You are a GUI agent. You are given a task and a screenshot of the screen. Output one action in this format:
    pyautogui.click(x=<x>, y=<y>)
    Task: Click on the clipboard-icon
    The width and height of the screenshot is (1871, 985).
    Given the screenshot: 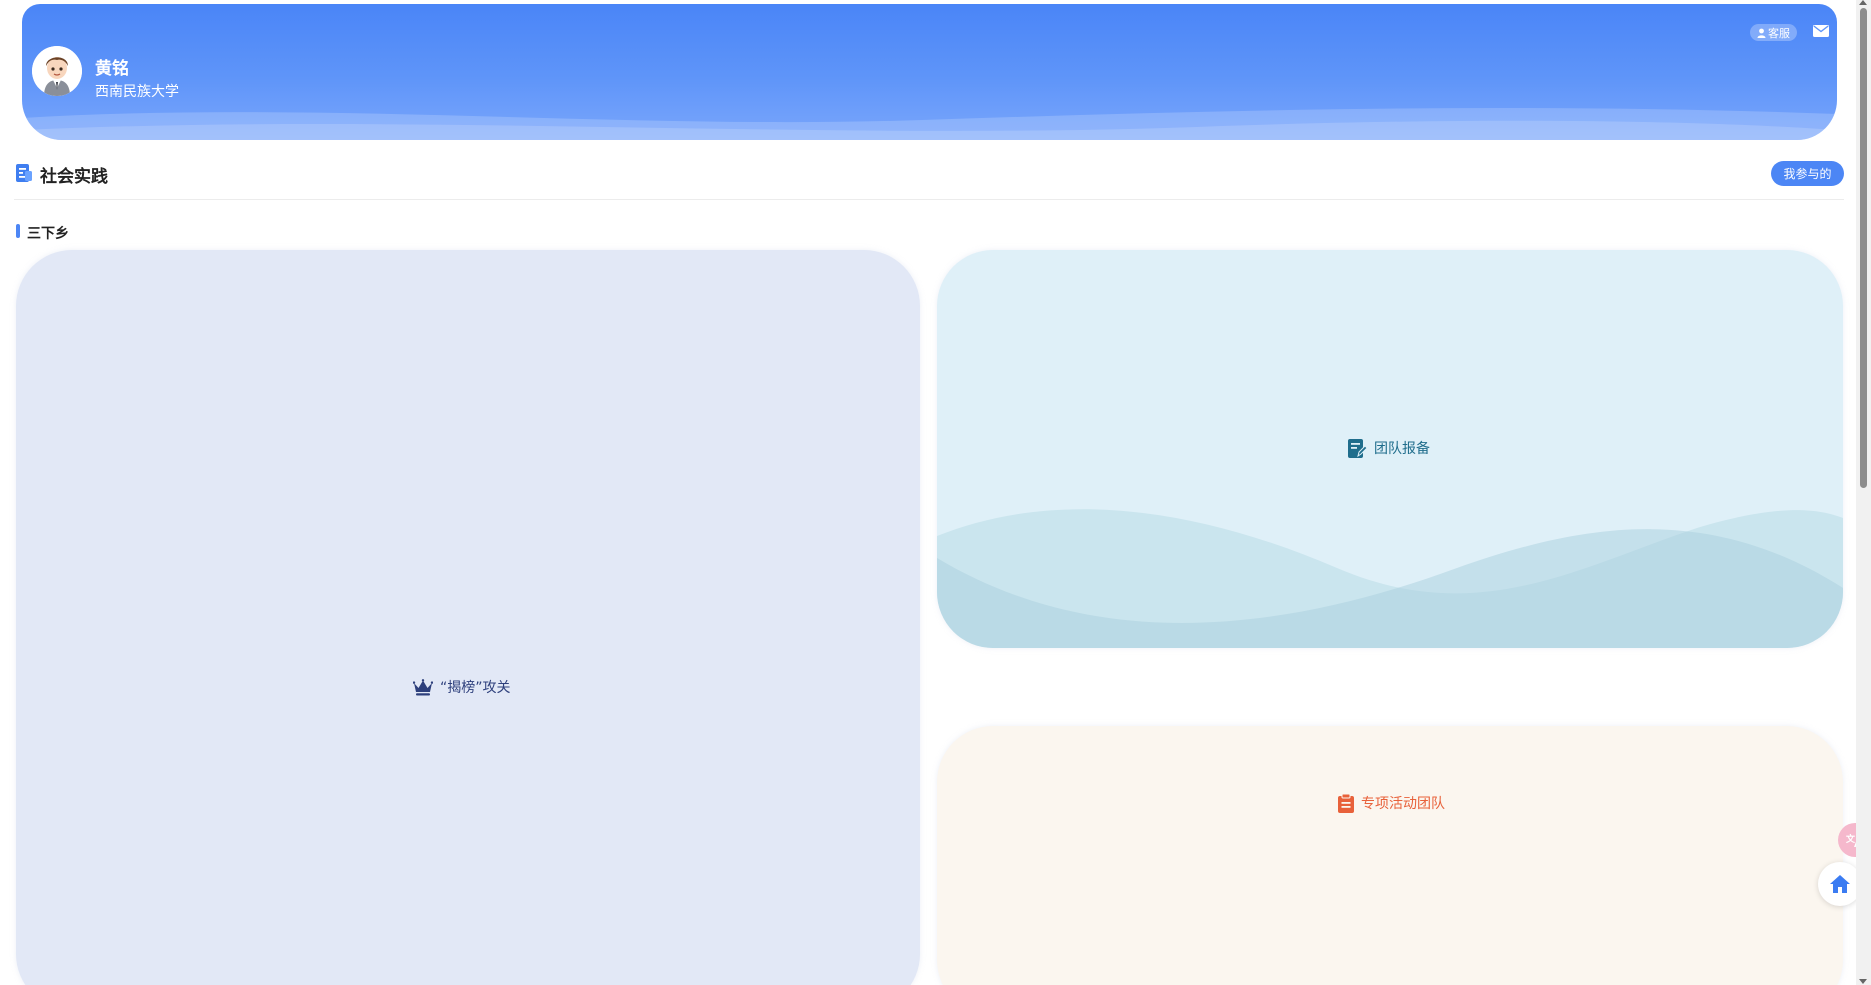 What is the action you would take?
    pyautogui.click(x=1346, y=803)
    